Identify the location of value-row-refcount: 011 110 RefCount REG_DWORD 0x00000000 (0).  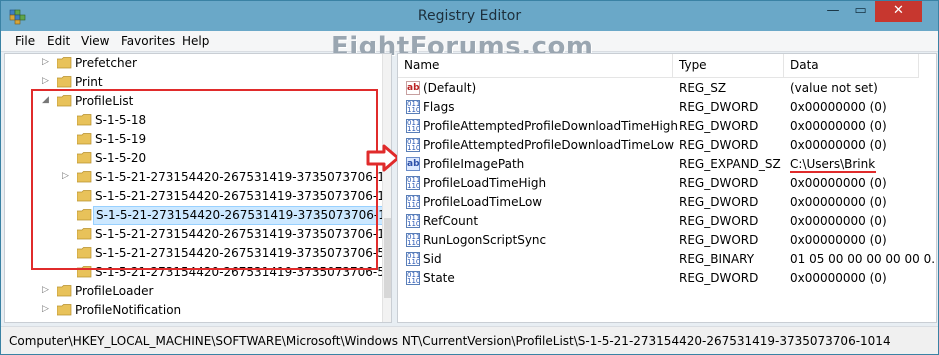
(667, 221).